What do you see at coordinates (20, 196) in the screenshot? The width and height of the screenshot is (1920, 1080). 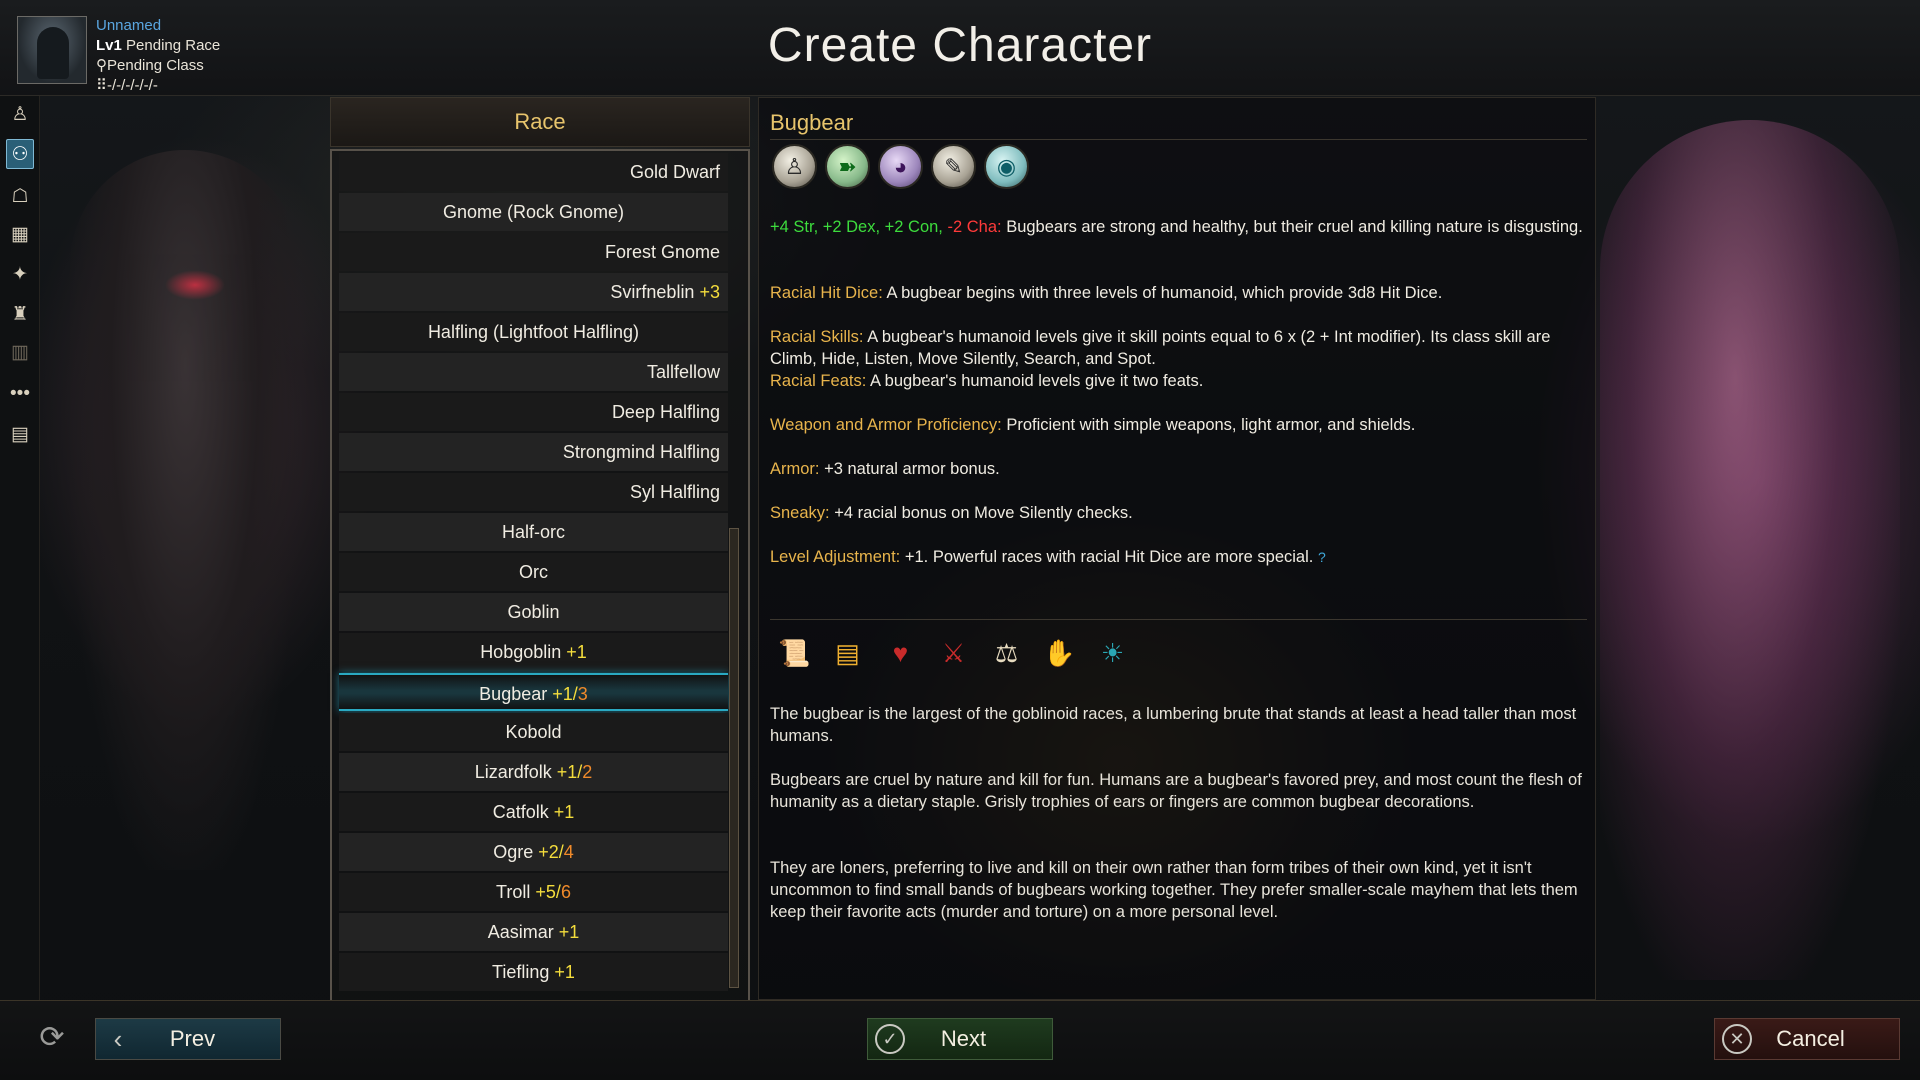 I see `class-book-icon: ☖` at bounding box center [20, 196].